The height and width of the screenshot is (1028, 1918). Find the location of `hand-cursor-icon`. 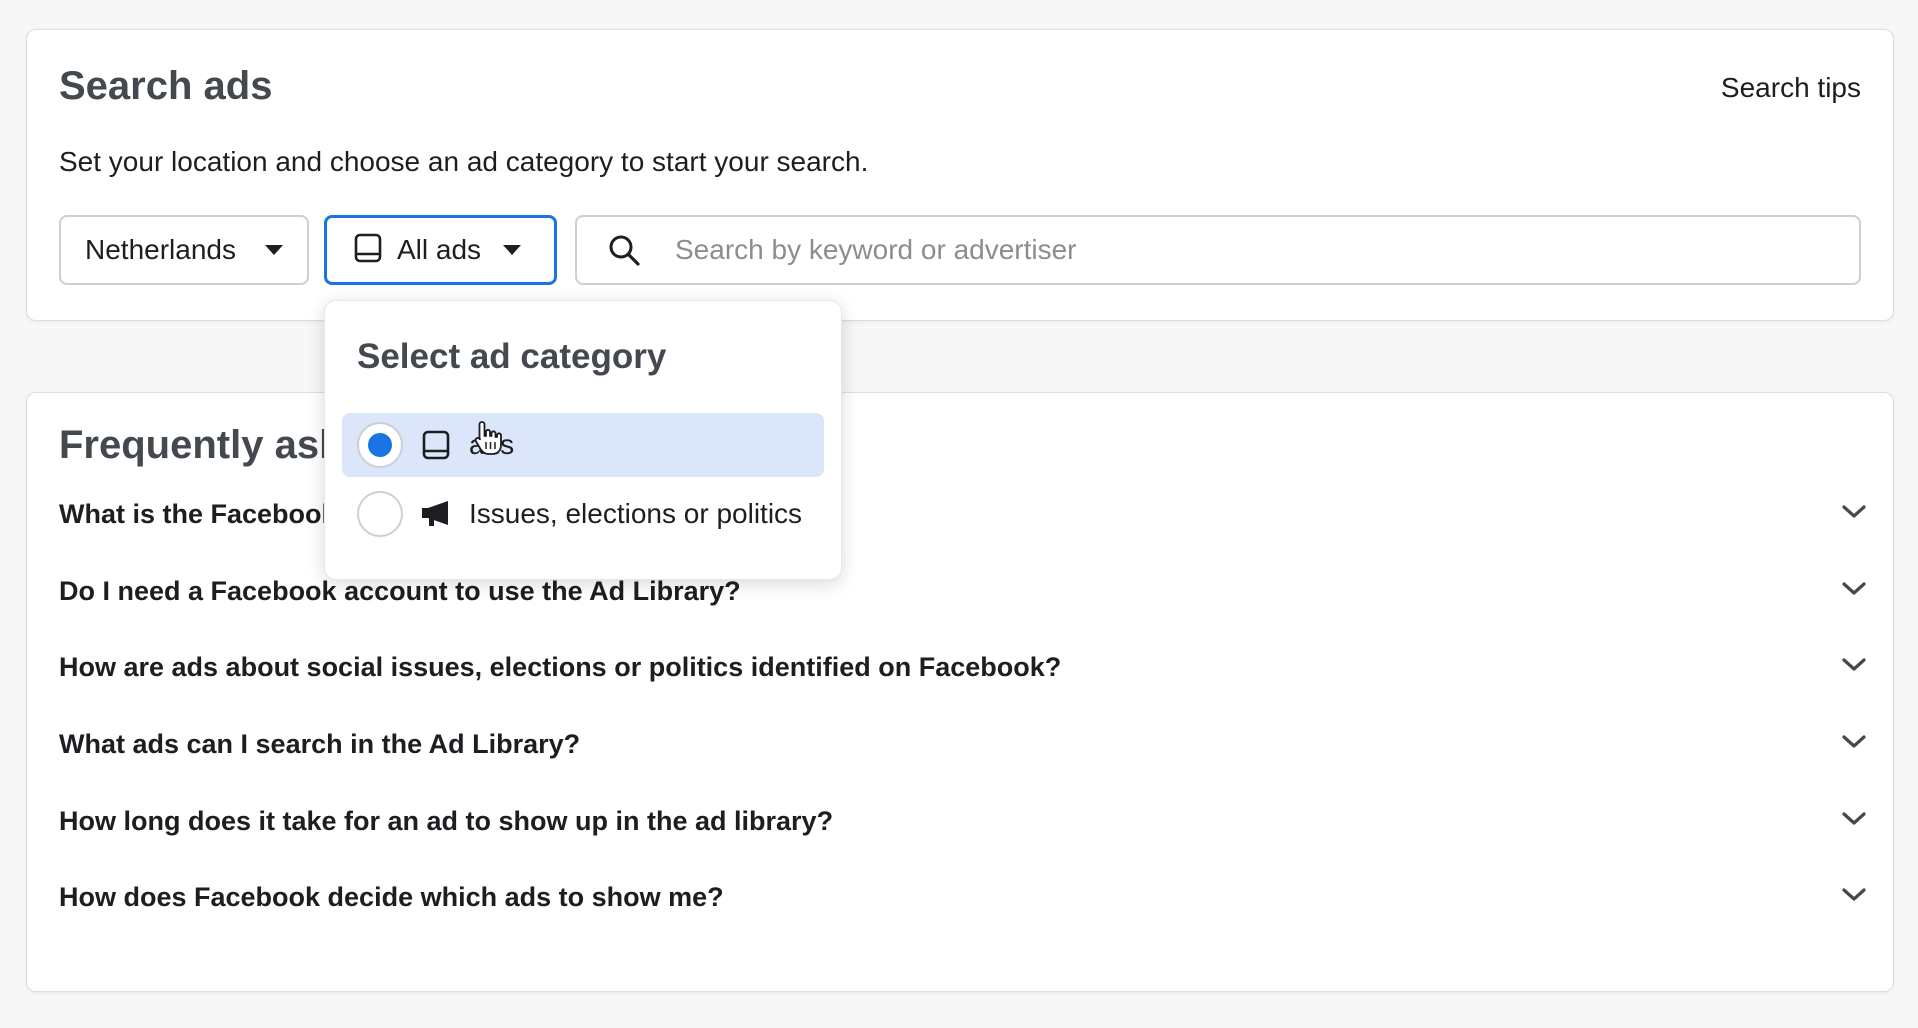

hand-cursor-icon is located at coordinates (488, 440).